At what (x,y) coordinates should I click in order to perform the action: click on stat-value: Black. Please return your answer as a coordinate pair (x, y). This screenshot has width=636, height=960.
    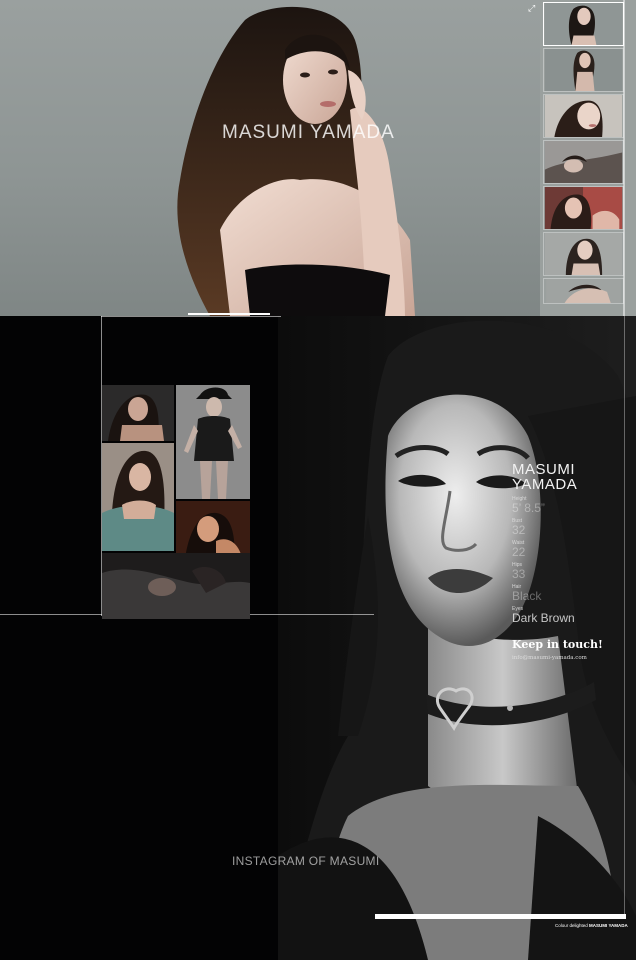
    Looking at the image, I should click on (527, 596).